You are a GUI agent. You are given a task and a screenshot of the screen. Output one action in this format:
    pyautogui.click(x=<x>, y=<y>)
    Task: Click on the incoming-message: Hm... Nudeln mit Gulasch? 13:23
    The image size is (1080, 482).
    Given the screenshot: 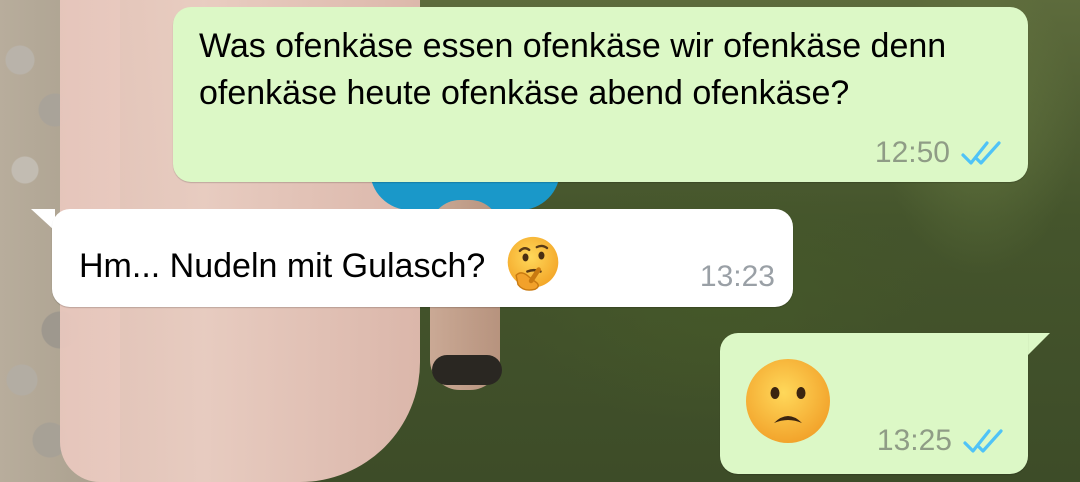 What is the action you would take?
    pyautogui.click(x=422, y=258)
    